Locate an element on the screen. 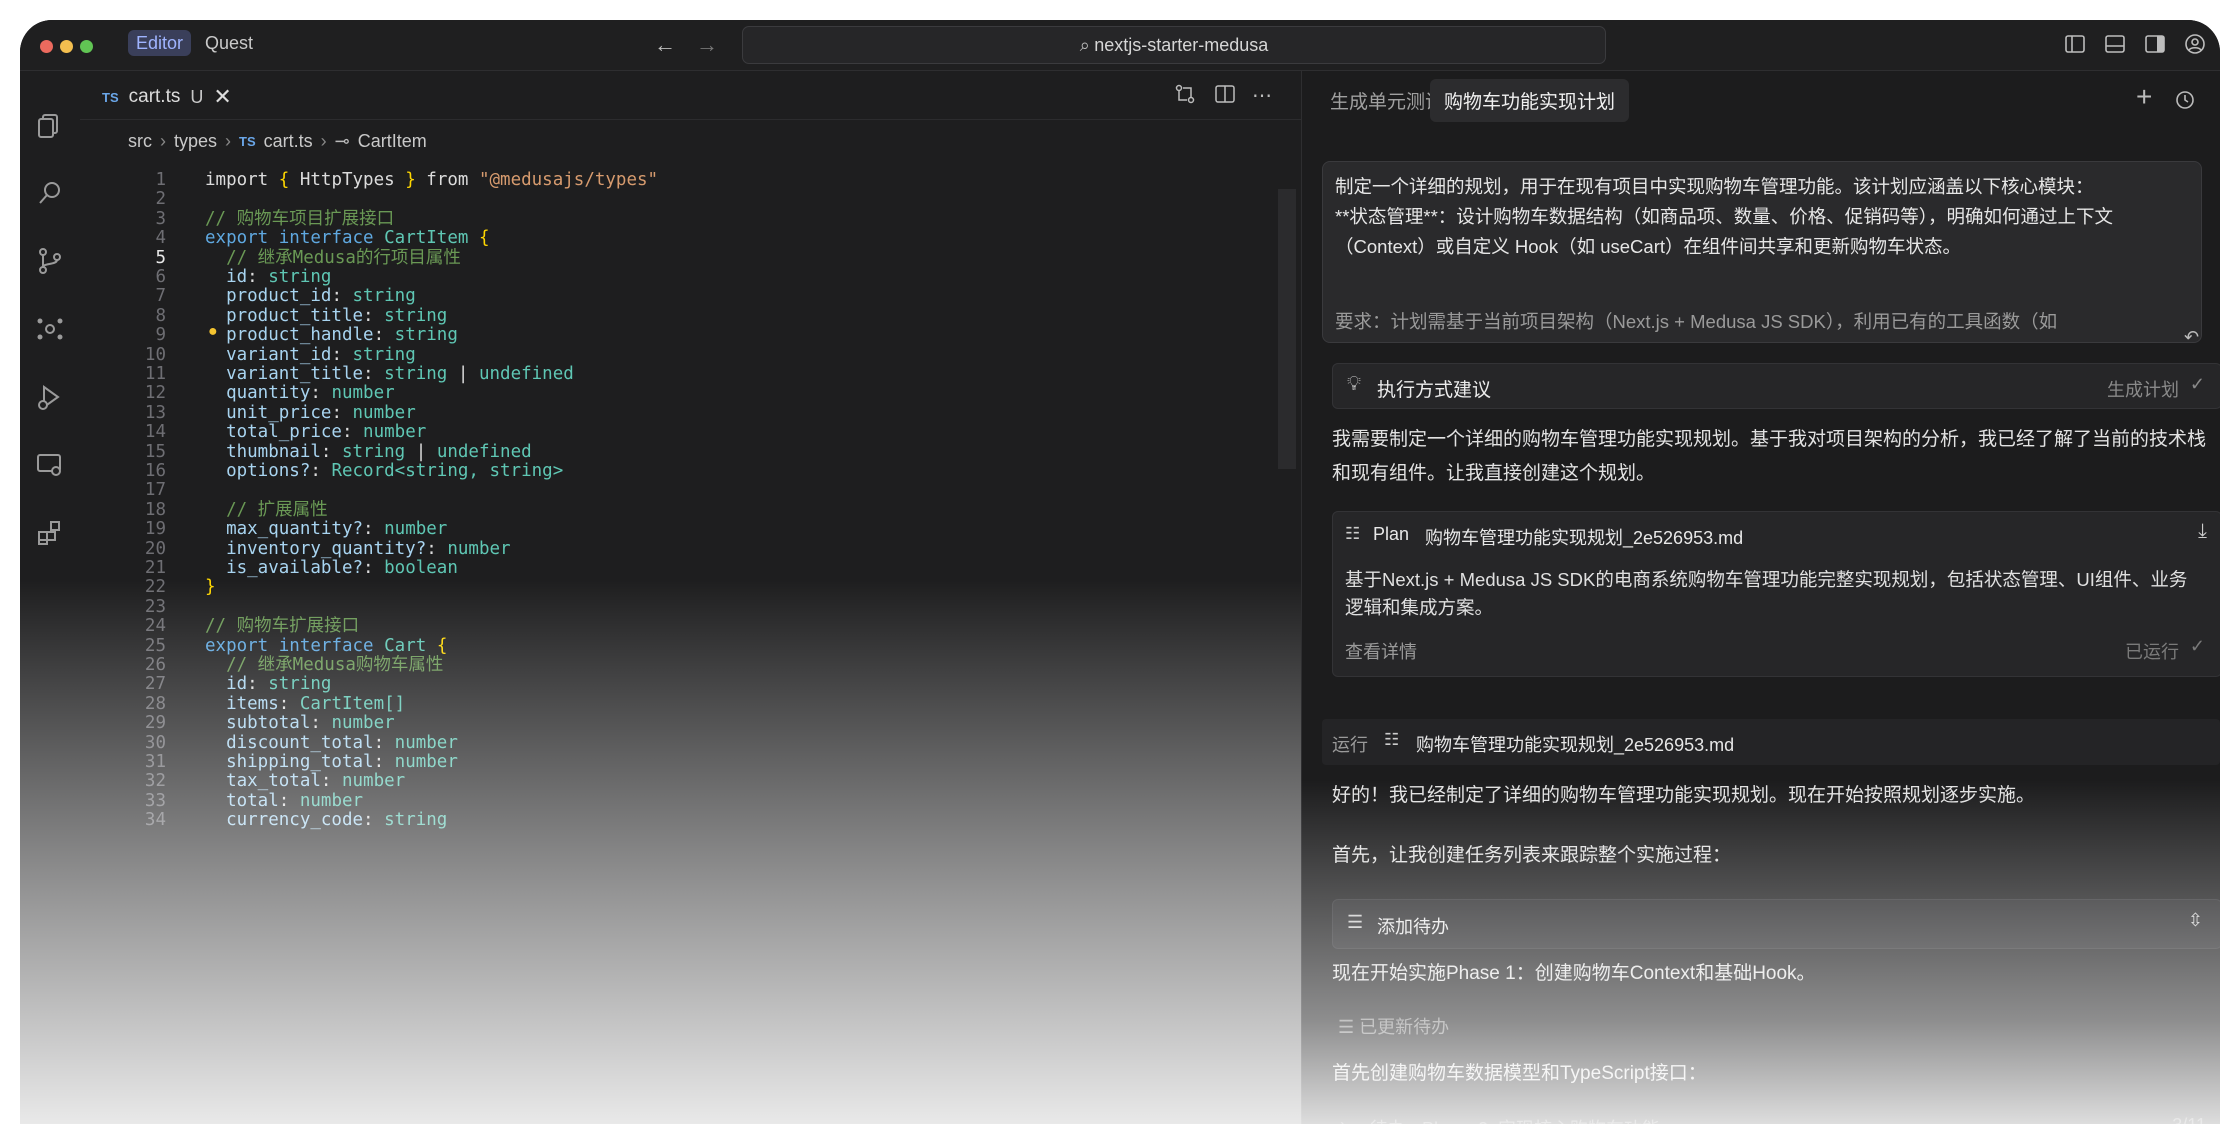 Image resolution: width=2240 pixels, height=1124 pixels. run-label: 运行 is located at coordinates (1350, 745).